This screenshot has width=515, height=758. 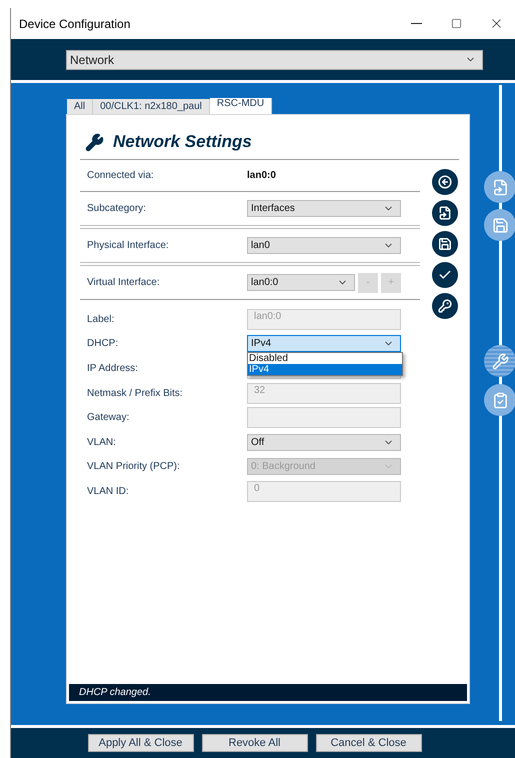 What do you see at coordinates (116, 208) in the screenshot?
I see `field-label: Subcategory:` at bounding box center [116, 208].